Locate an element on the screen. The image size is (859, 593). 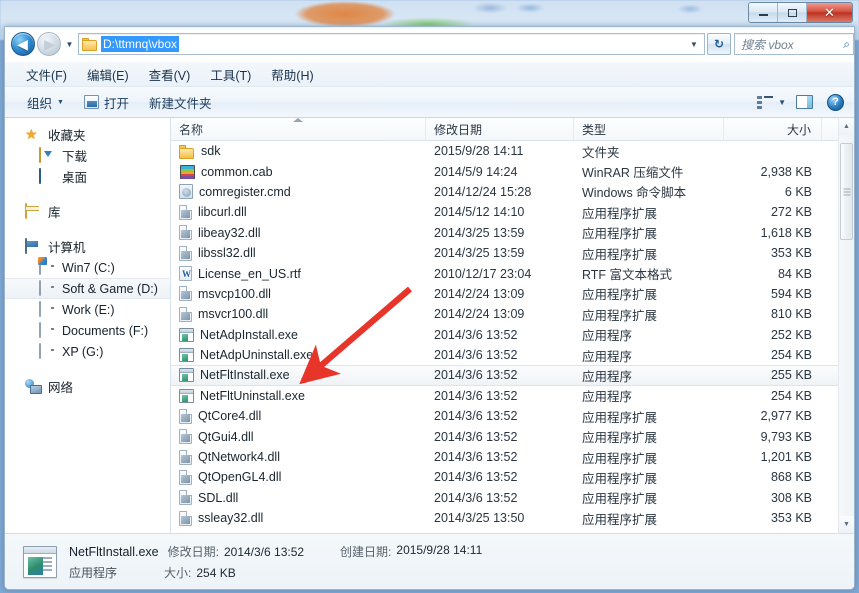
table-row: msvcp100.dll 2014/2/24 13:09 应用程序扩展 594 KB is located at coordinates (504, 294).